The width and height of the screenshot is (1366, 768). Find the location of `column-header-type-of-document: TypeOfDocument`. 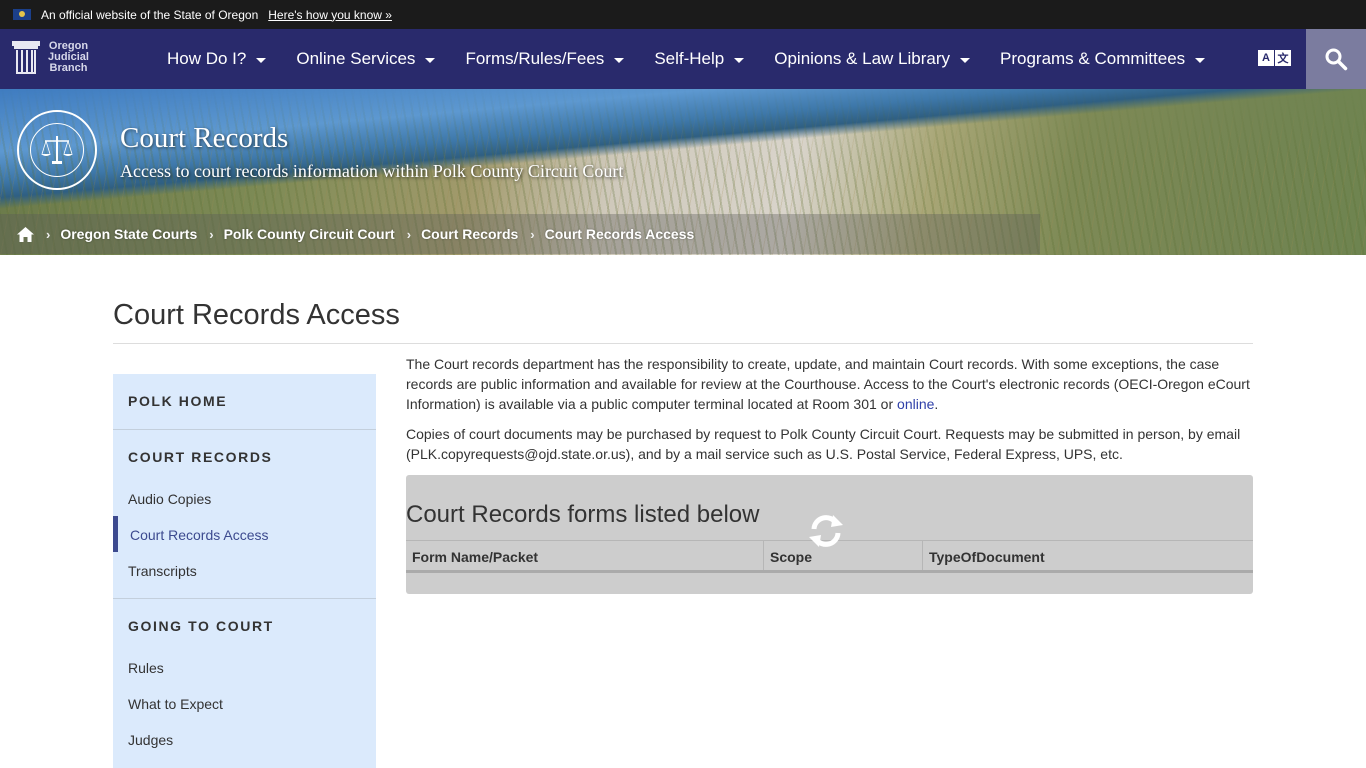

column-header-type-of-document: TypeOfDocument is located at coordinates (1087, 555).